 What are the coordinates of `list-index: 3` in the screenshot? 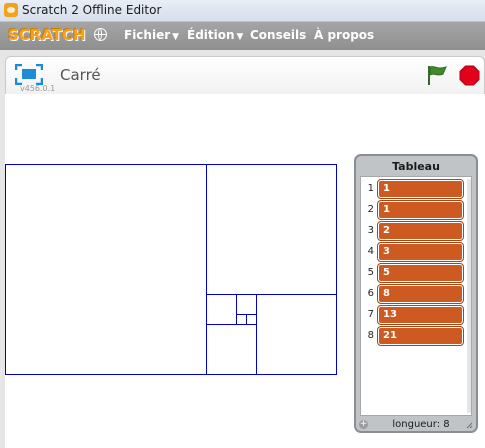 It's located at (370, 230).